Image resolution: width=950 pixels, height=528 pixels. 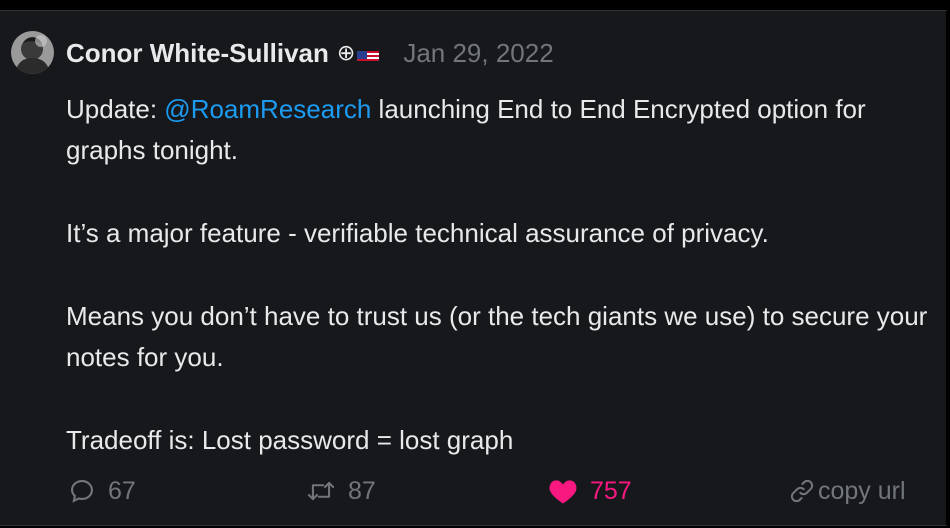 What do you see at coordinates (32, 52) in the screenshot?
I see `avatar` at bounding box center [32, 52].